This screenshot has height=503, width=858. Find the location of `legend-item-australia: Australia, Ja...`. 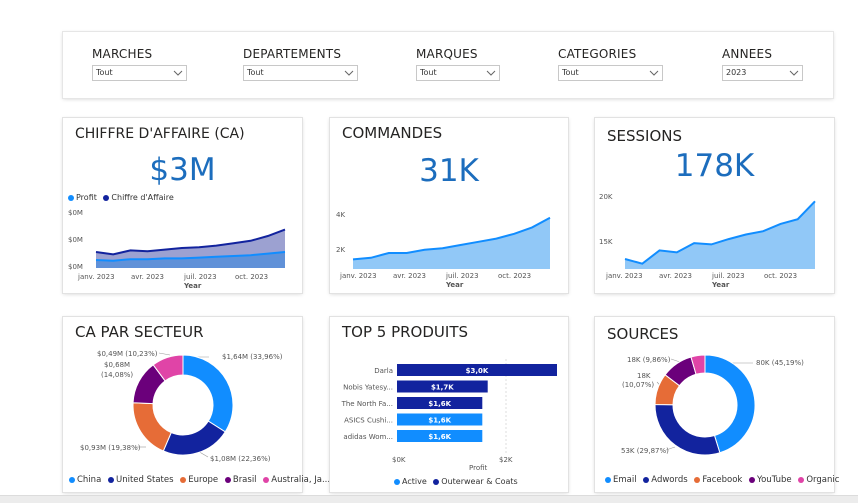

legend-item-australia: Australia, Ja... is located at coordinates (296, 480).